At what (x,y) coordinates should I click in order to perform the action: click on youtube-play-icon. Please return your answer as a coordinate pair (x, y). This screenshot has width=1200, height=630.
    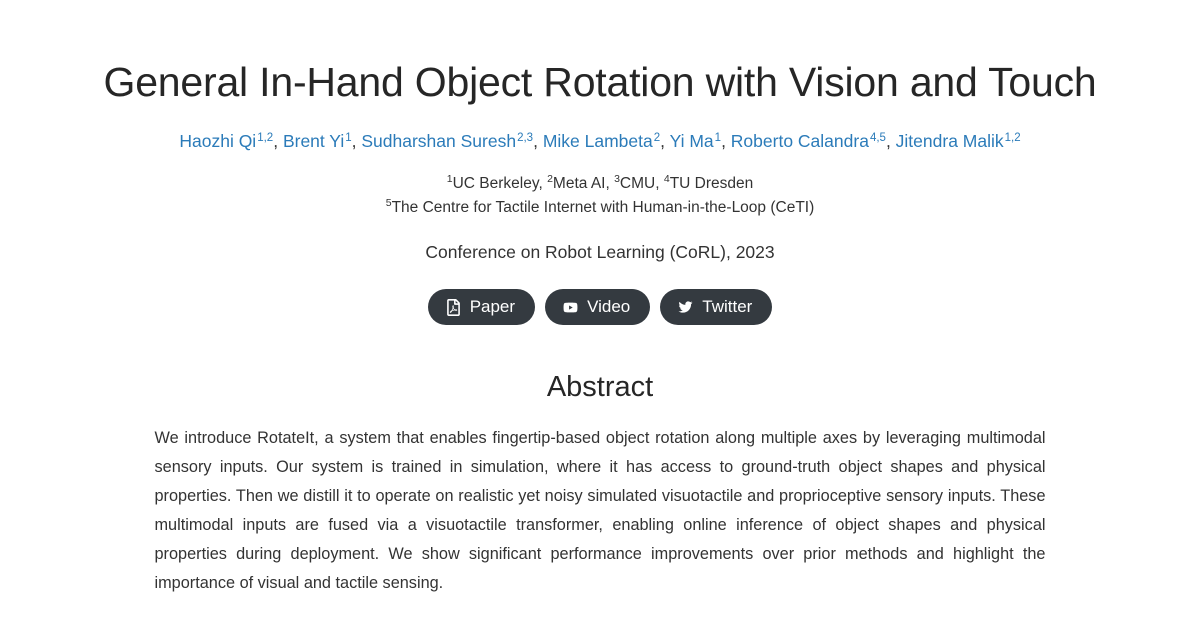
    Looking at the image, I should click on (570, 307).